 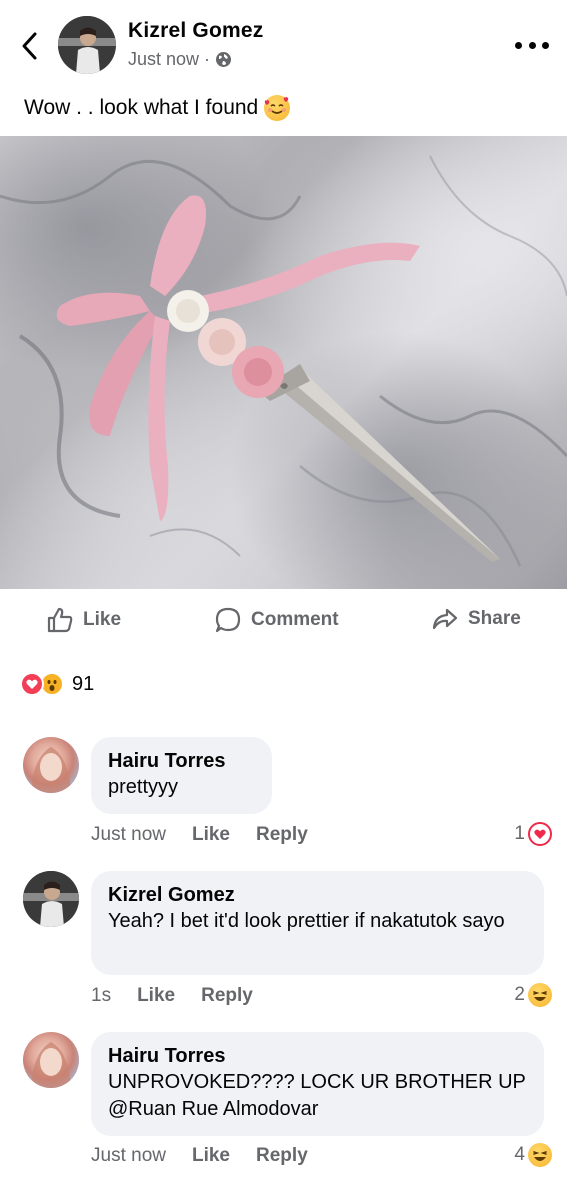 I want to click on post-caption: Wow . . look what I found, so click(x=157, y=108).